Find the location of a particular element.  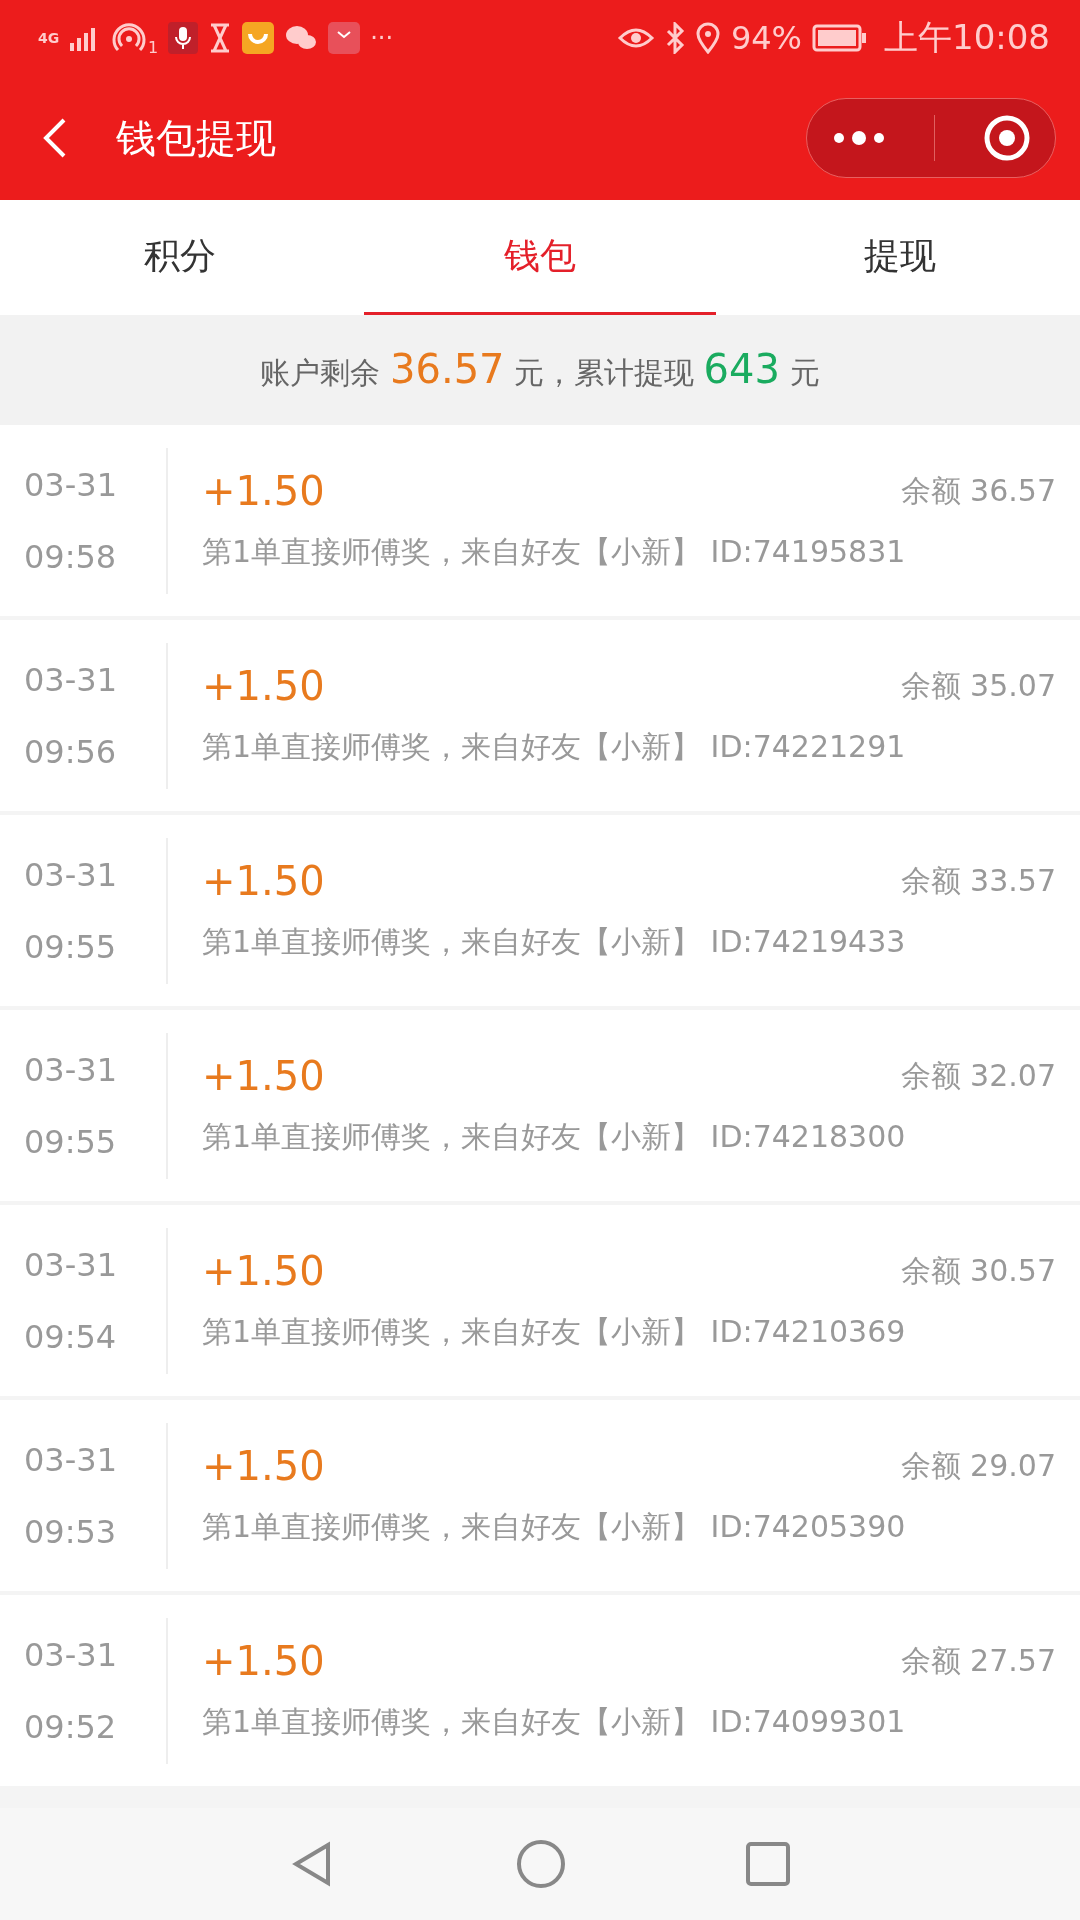

recents-icon is located at coordinates (767, 1864).